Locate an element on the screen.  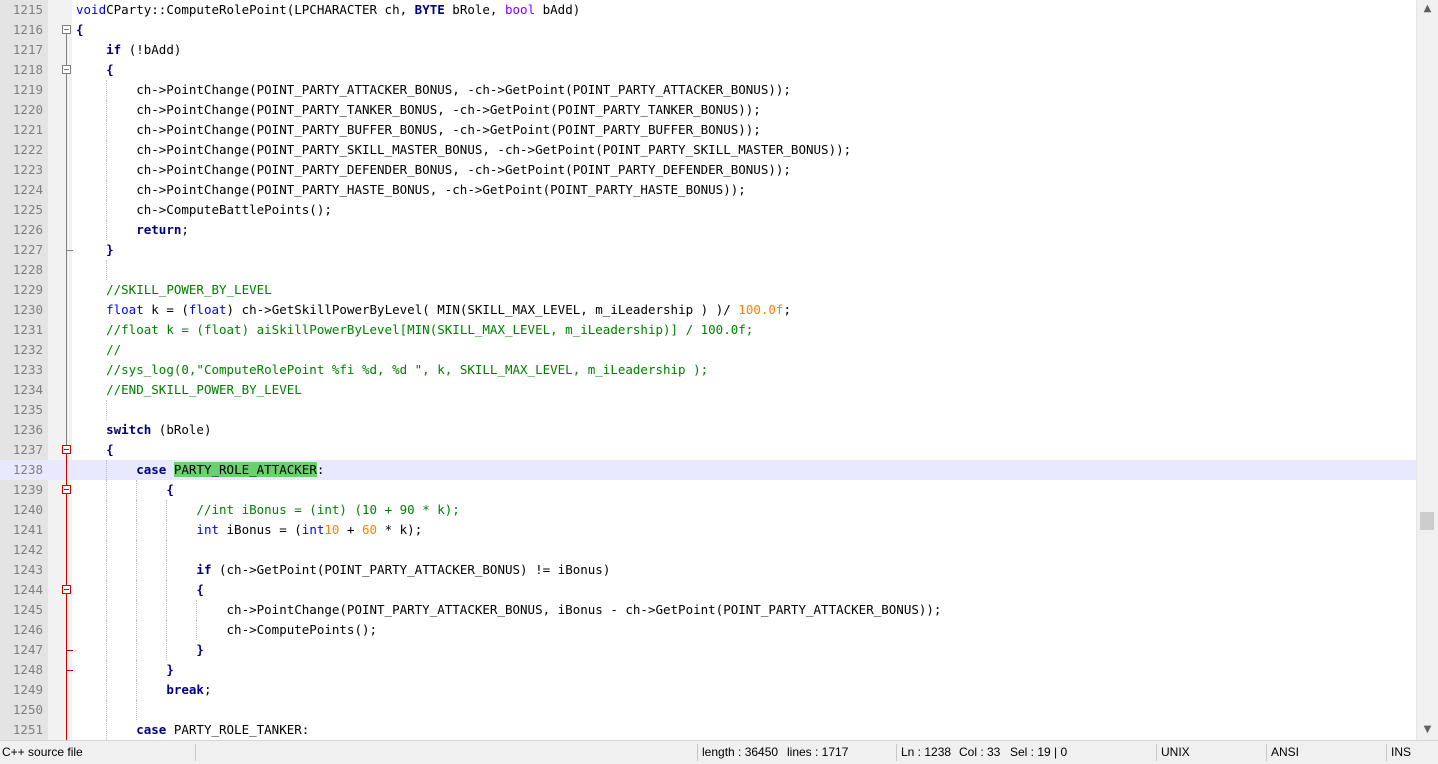
code-text: //int iBonus = (int) (10 + 90 * k); is located at coordinates (267, 510).